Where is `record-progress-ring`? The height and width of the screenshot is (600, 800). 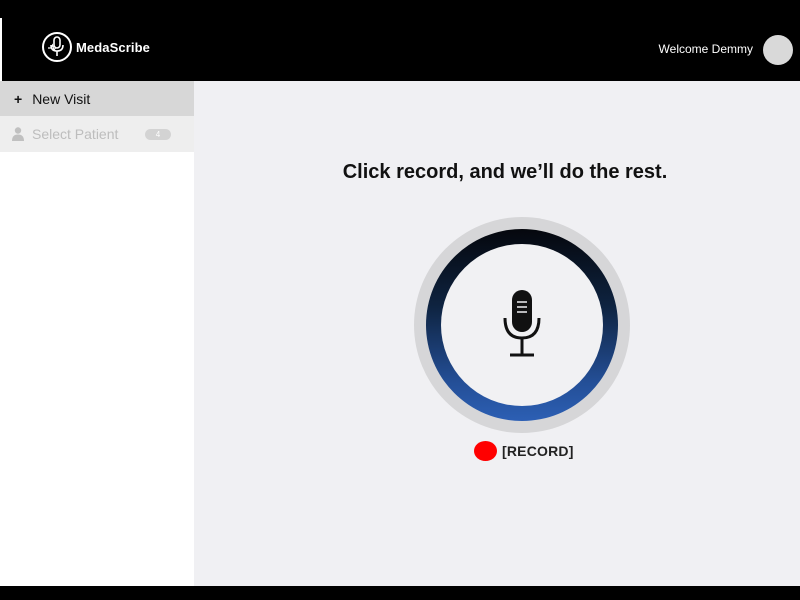
record-progress-ring is located at coordinates (522, 325).